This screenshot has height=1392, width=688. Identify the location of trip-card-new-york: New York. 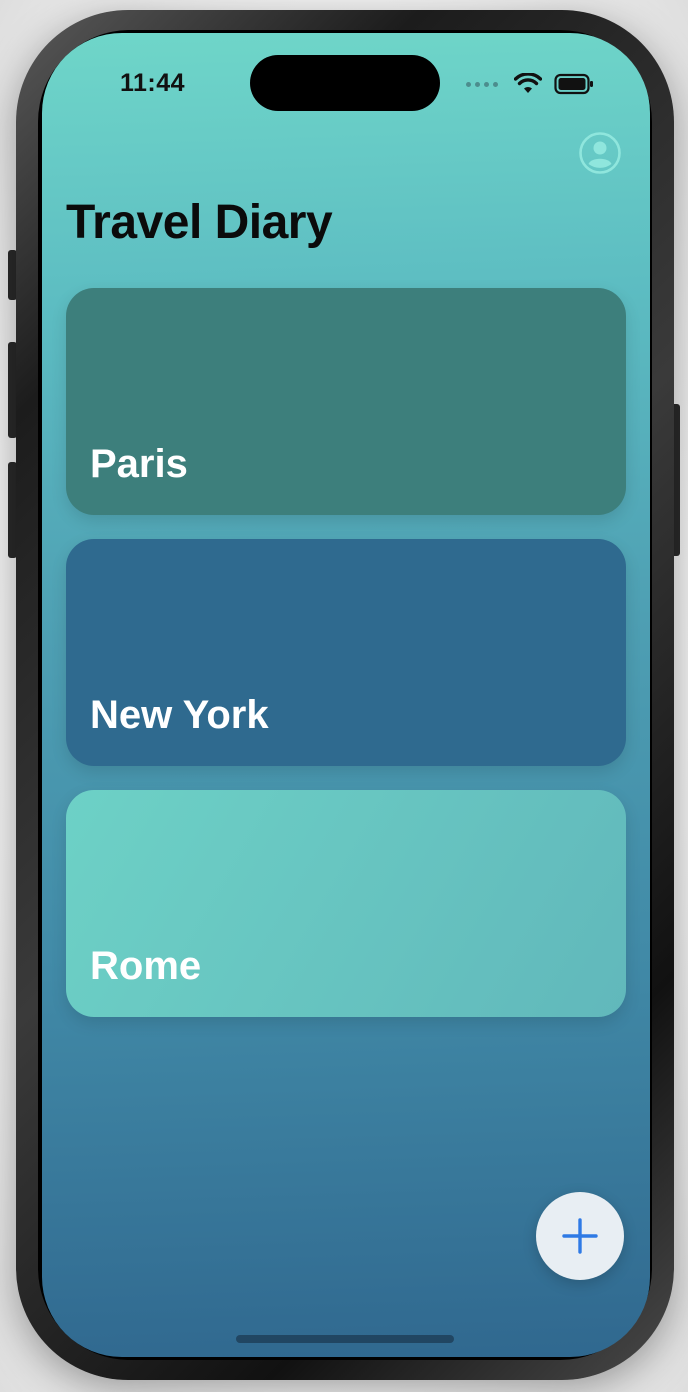
(346, 652).